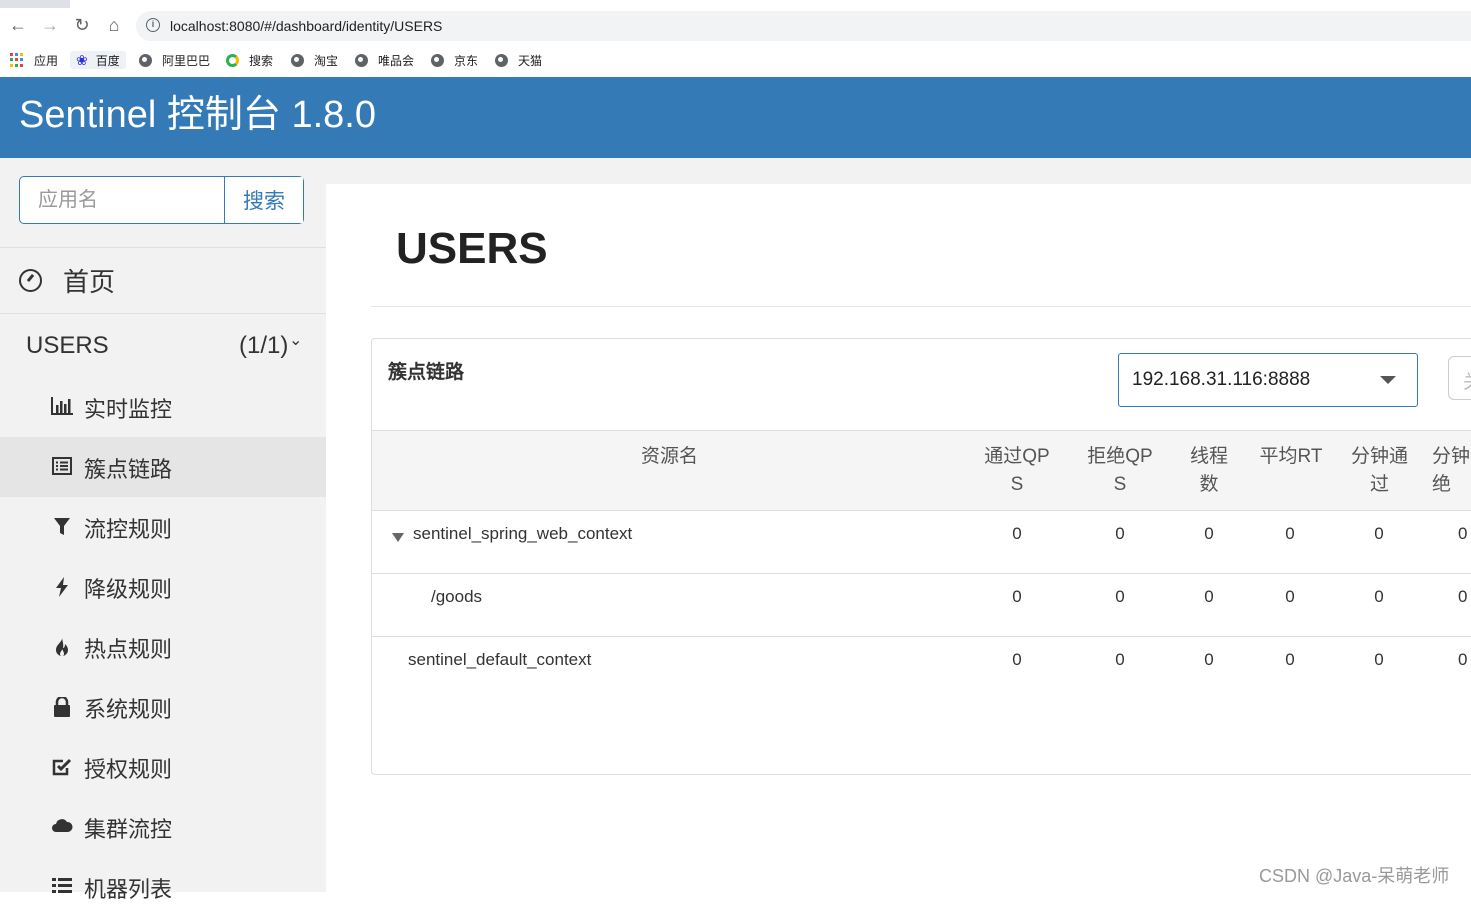 This screenshot has width=1471, height=917. I want to click on bookmark-label: 阿里巴巴, so click(186, 60).